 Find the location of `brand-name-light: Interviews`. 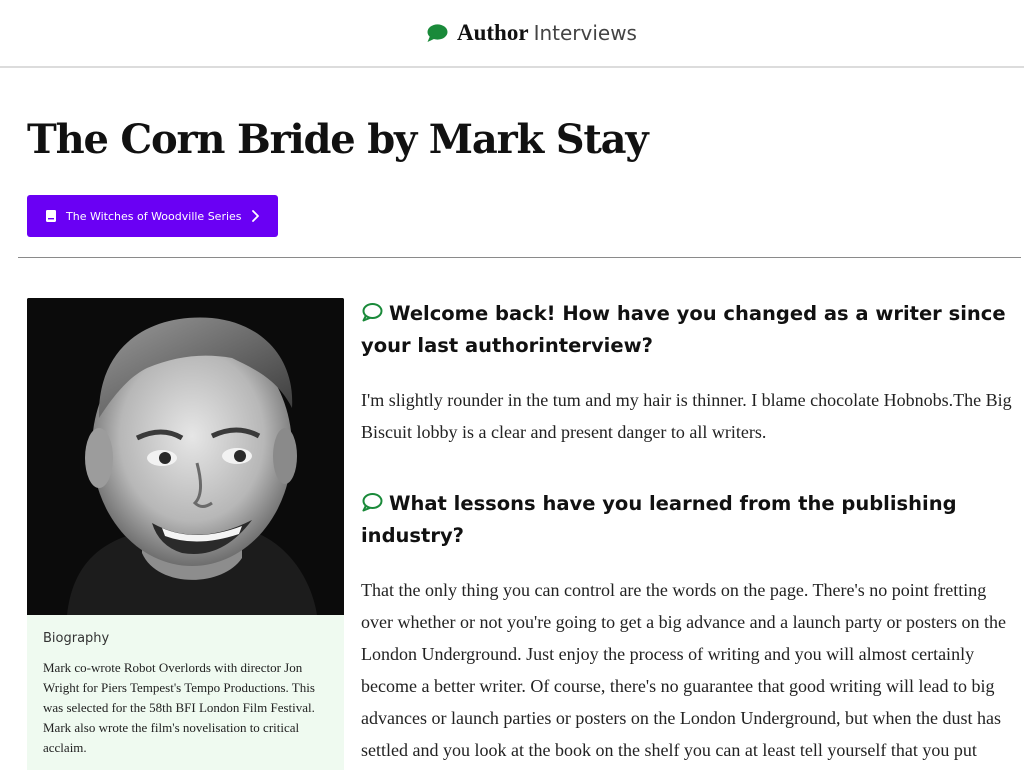

brand-name-light: Interviews is located at coordinates (585, 33).